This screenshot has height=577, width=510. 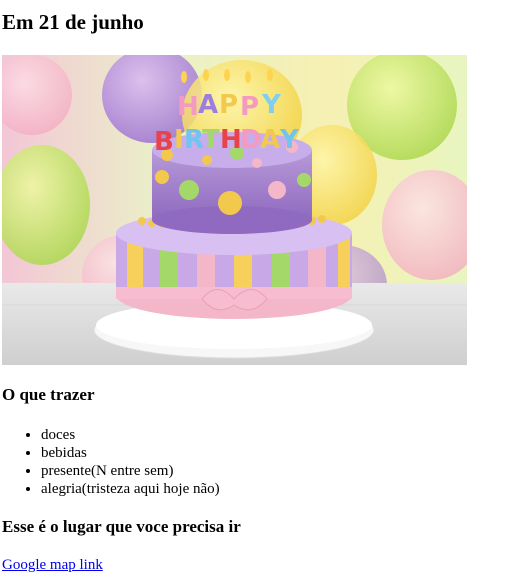 I want to click on bring-section-title: O que trazer, so click(x=48, y=394).